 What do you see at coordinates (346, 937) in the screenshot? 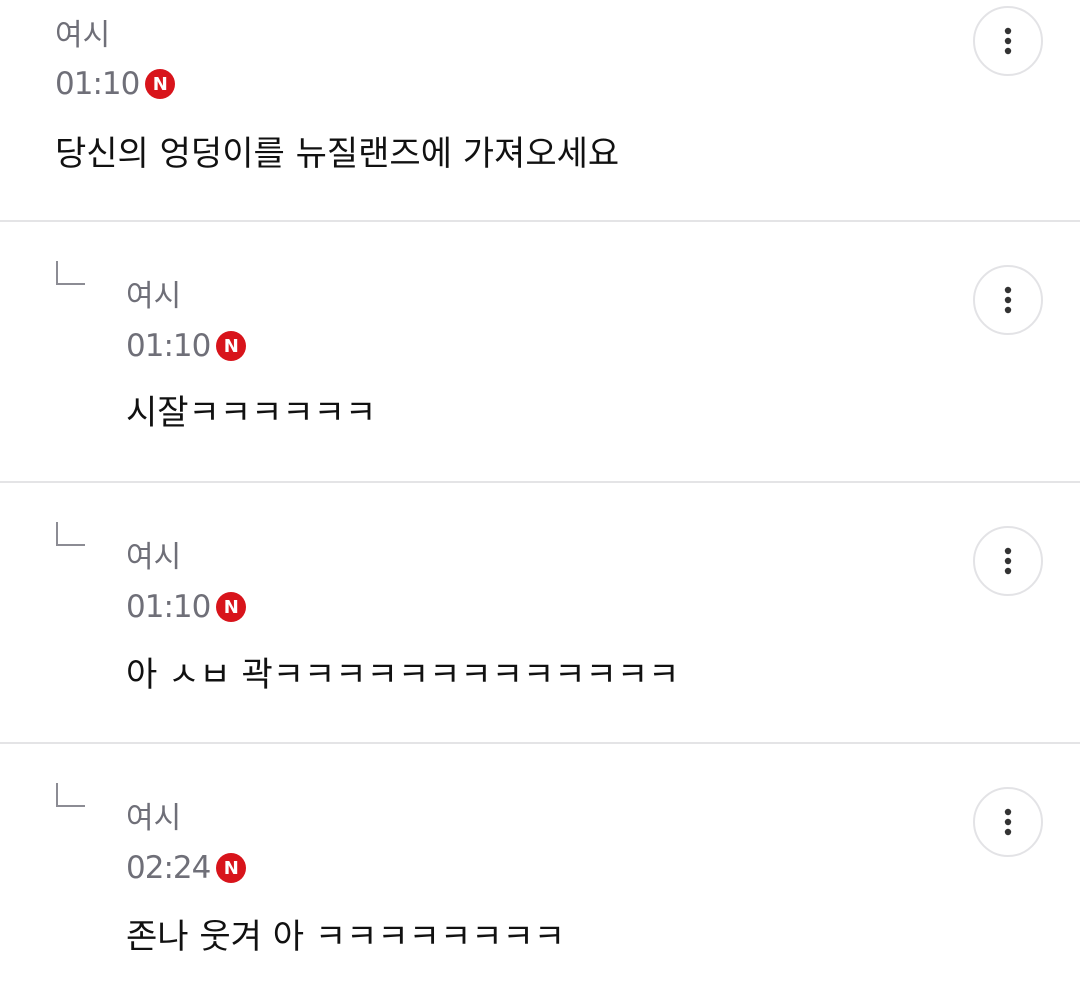
I see `comment-text: 존나 웃겨 아 ㅋㅋㅋㅋㅋㅋㅋㅋ` at bounding box center [346, 937].